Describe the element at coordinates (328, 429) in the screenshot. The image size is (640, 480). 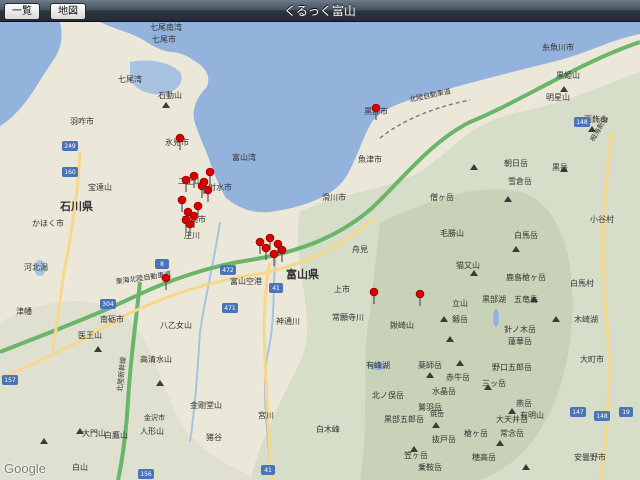
I see `label-shirakimine: 白木峰` at that location.